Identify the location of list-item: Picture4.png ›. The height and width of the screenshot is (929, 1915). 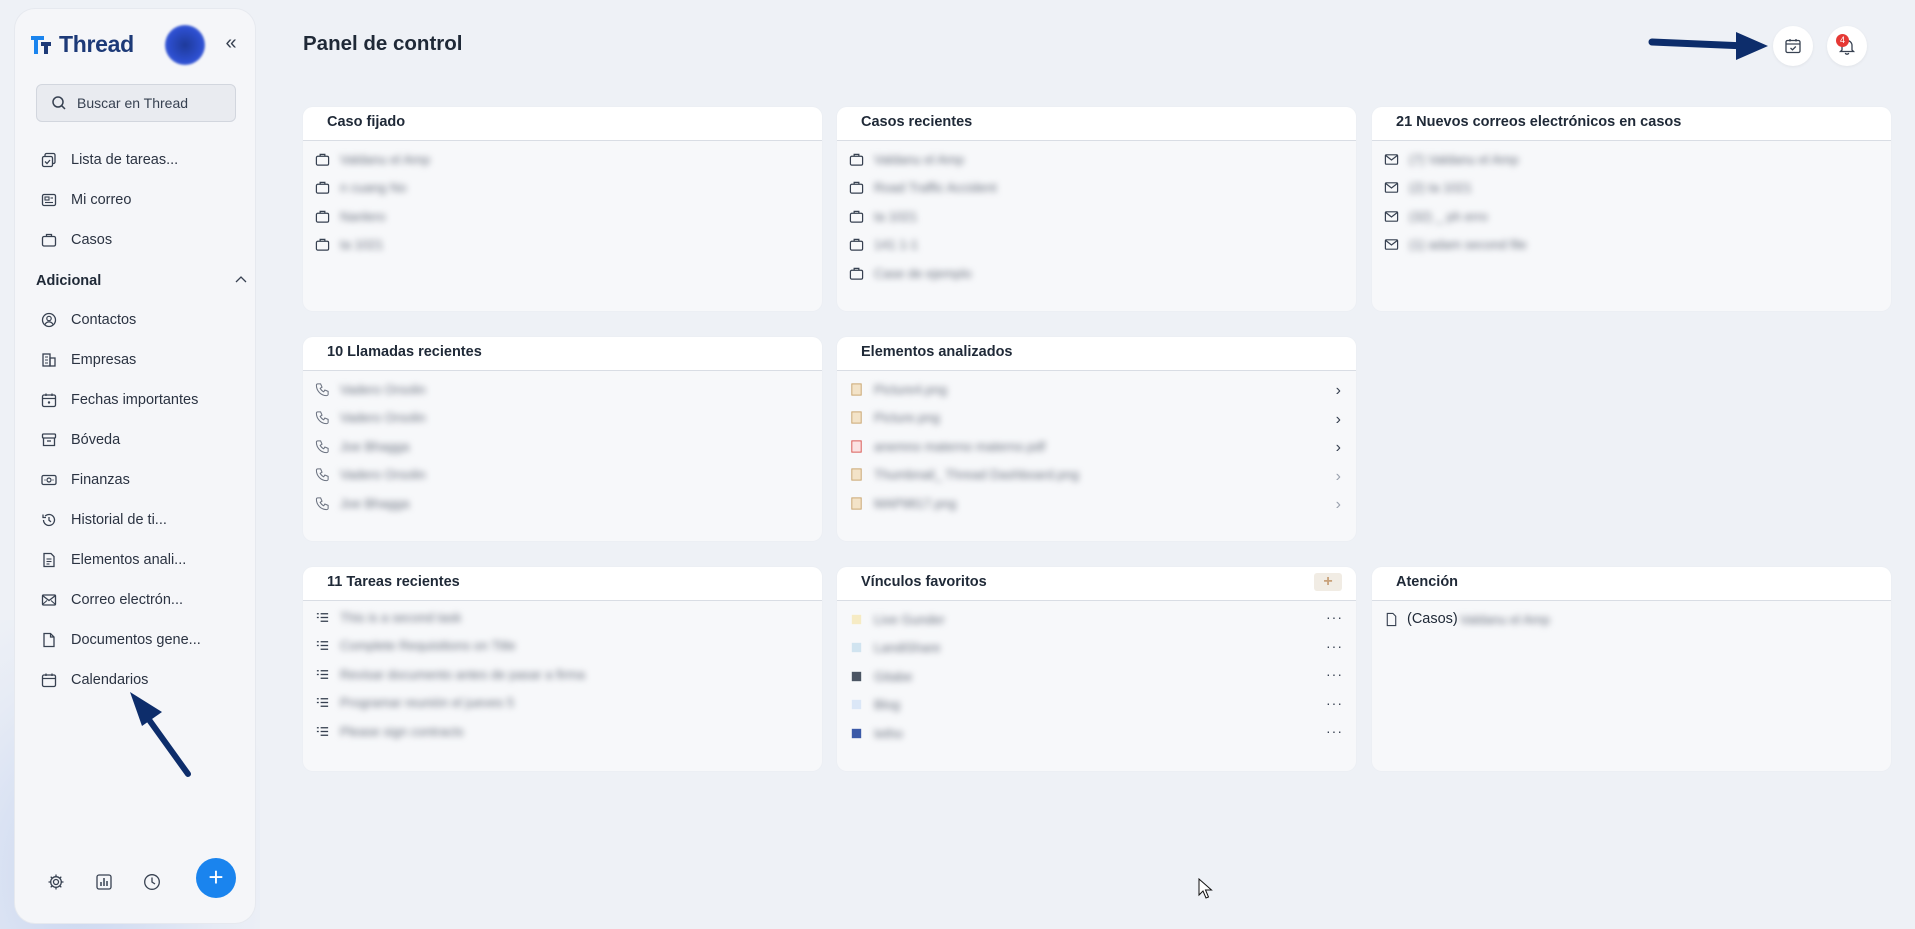
(1096, 389).